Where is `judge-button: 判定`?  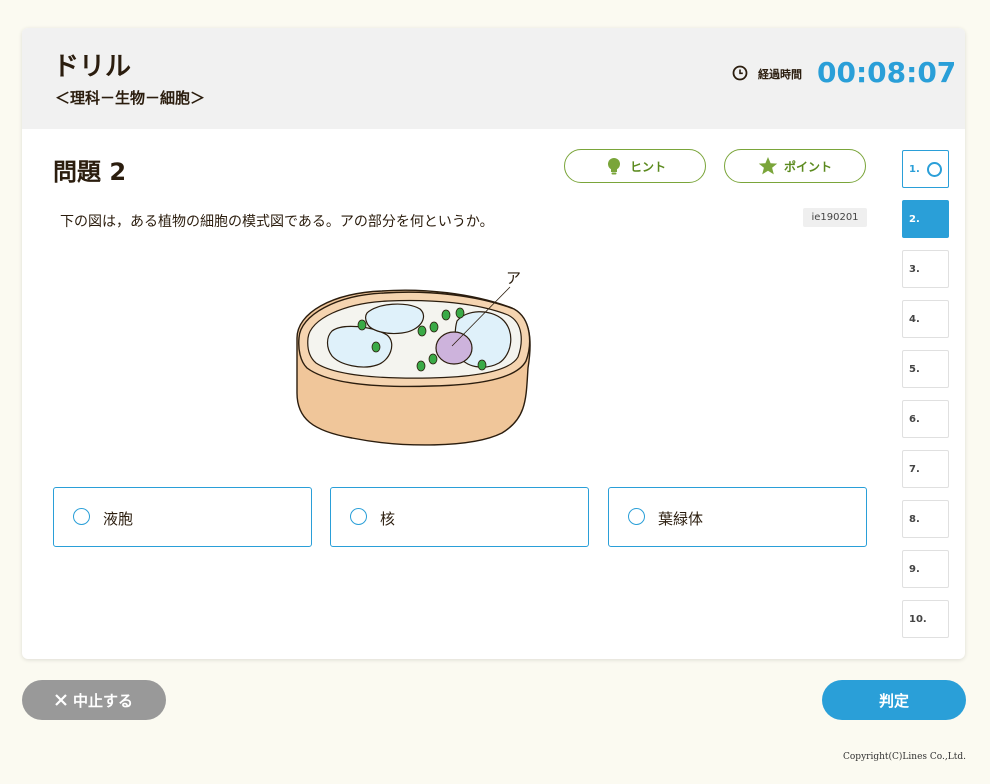
judge-button: 判定 is located at coordinates (894, 700).